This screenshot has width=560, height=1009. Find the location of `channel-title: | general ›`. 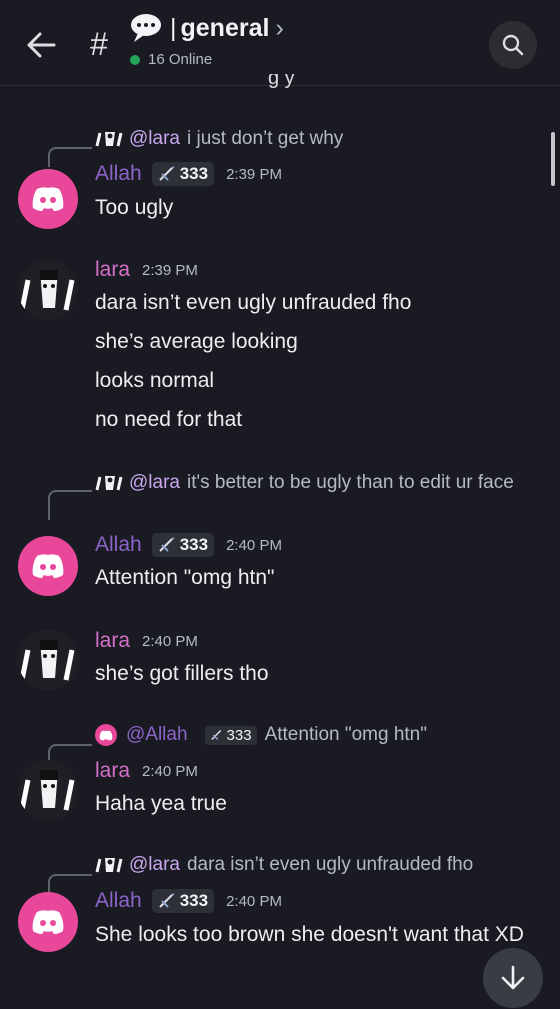

channel-title: | general › is located at coordinates (227, 28).